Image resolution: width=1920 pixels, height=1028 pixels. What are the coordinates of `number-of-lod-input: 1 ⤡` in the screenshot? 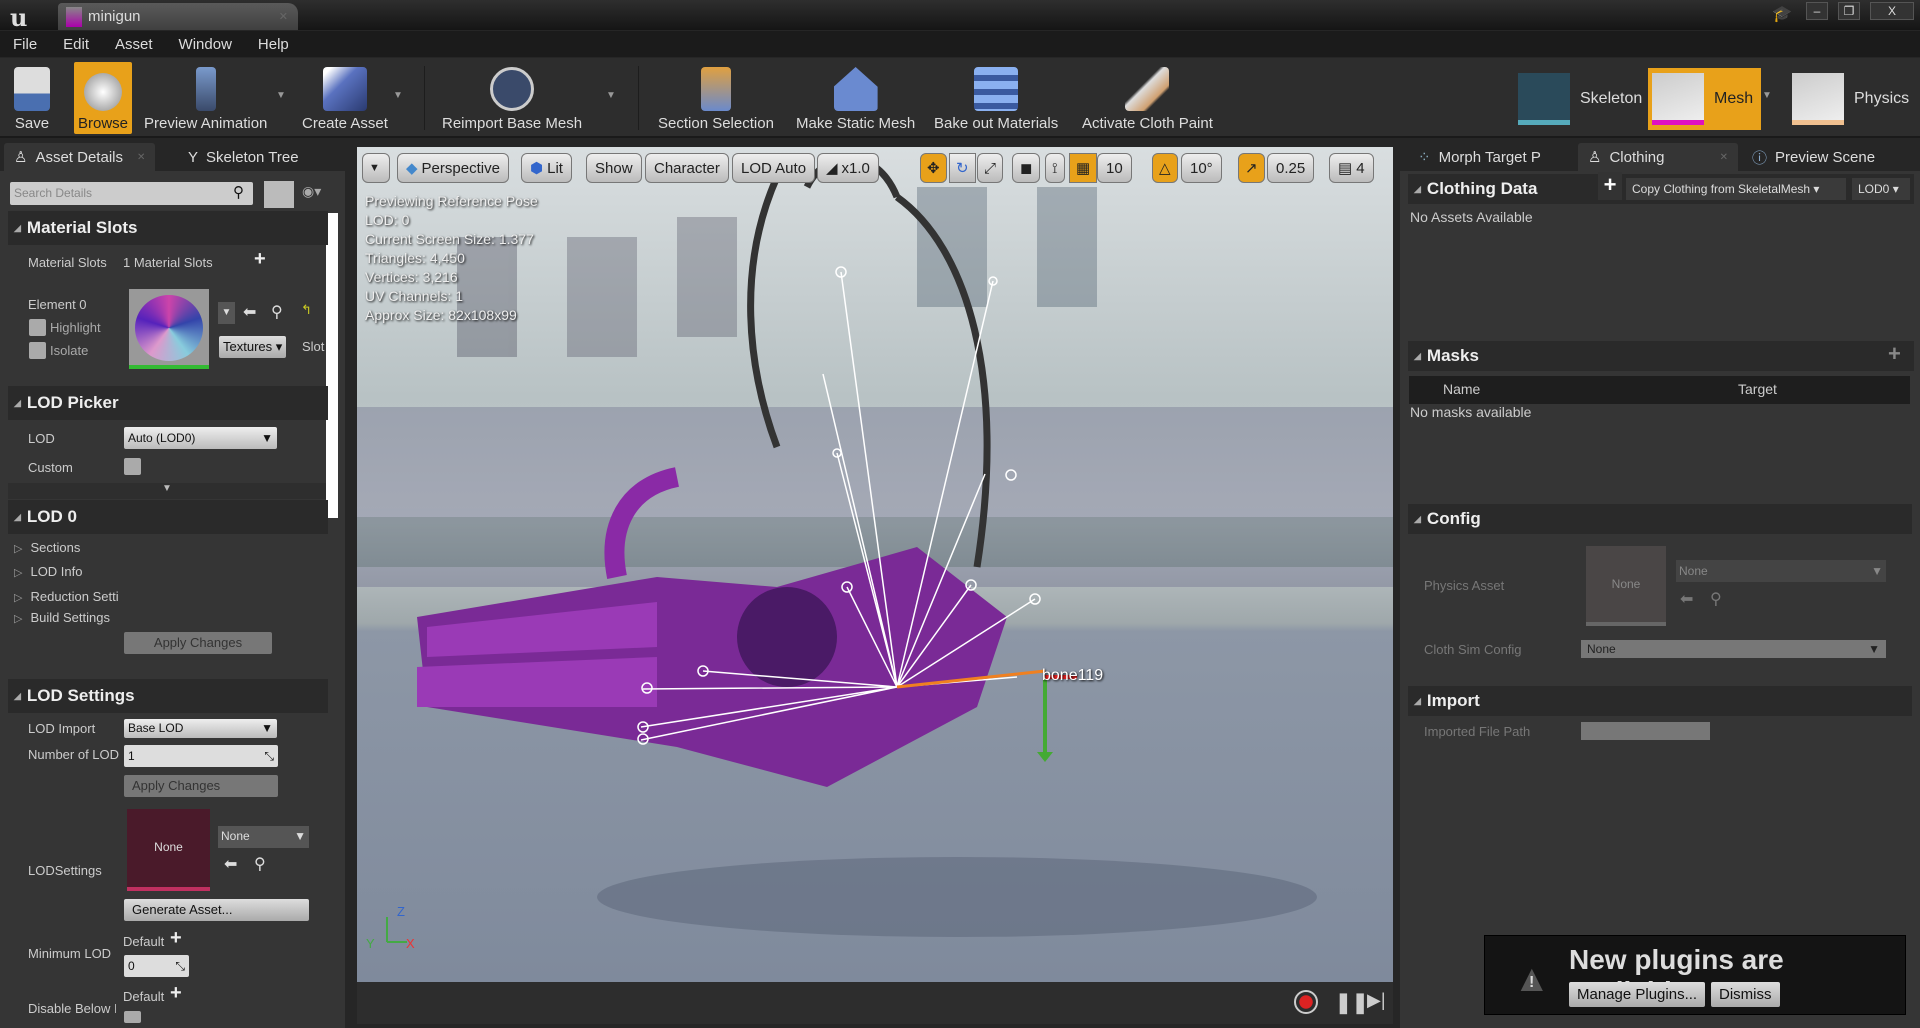 It's located at (201, 756).